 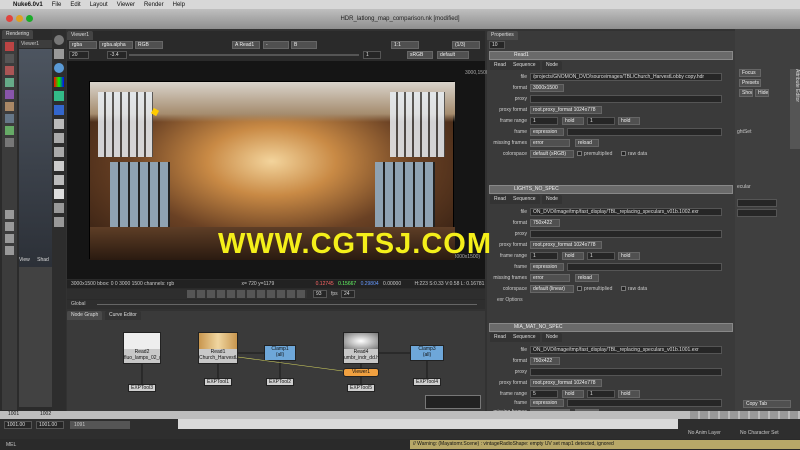 What do you see at coordinates (405, 45) in the screenshot?
I see `zoom-dropdown: 1:1` at bounding box center [405, 45].